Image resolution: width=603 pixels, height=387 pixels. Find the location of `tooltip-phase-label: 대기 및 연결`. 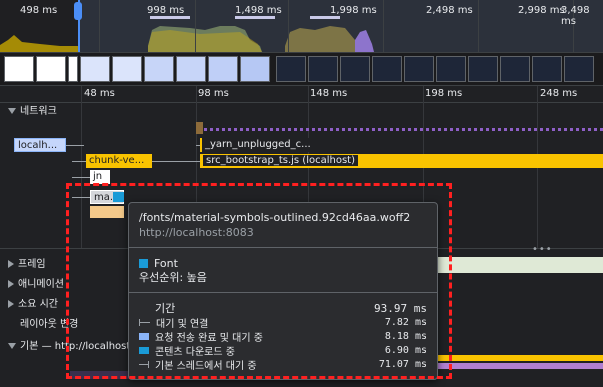

tooltip-phase-label: 대기 및 연결 is located at coordinates (182, 324).